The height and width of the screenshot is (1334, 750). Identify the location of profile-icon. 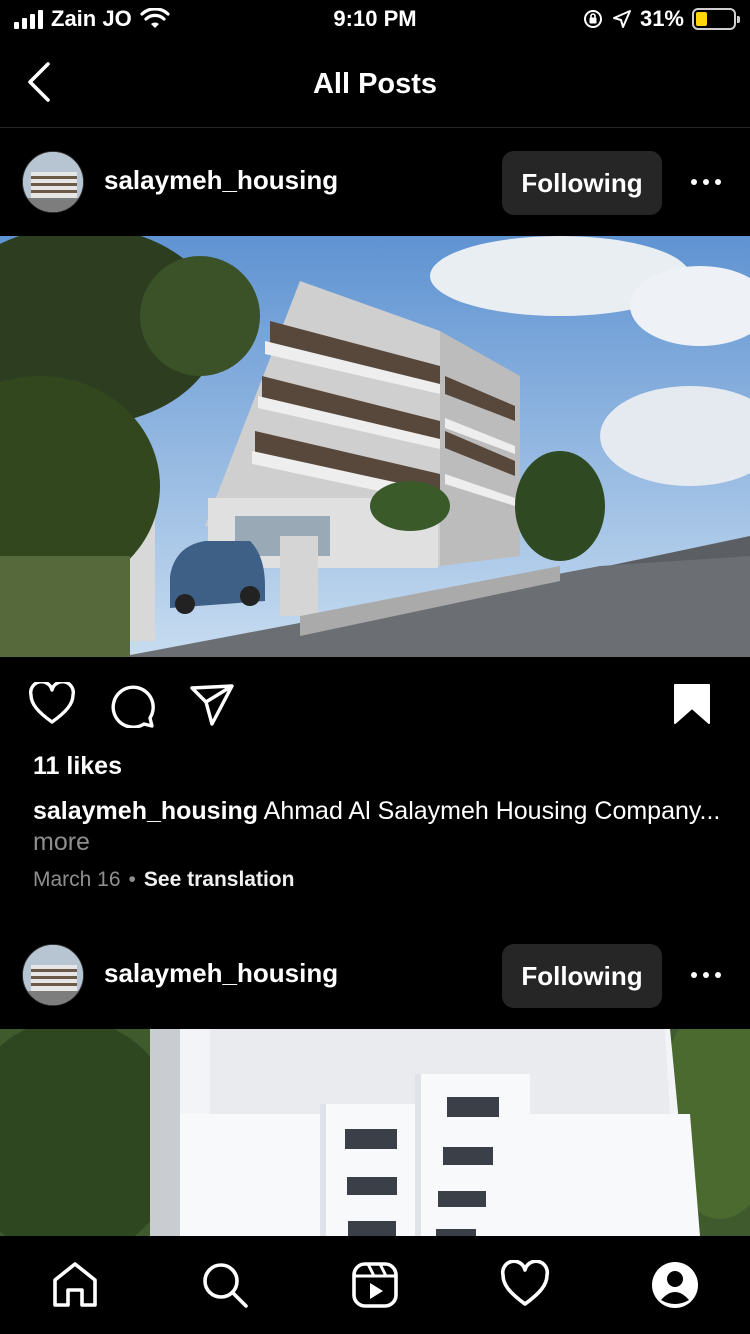
(675, 1285).